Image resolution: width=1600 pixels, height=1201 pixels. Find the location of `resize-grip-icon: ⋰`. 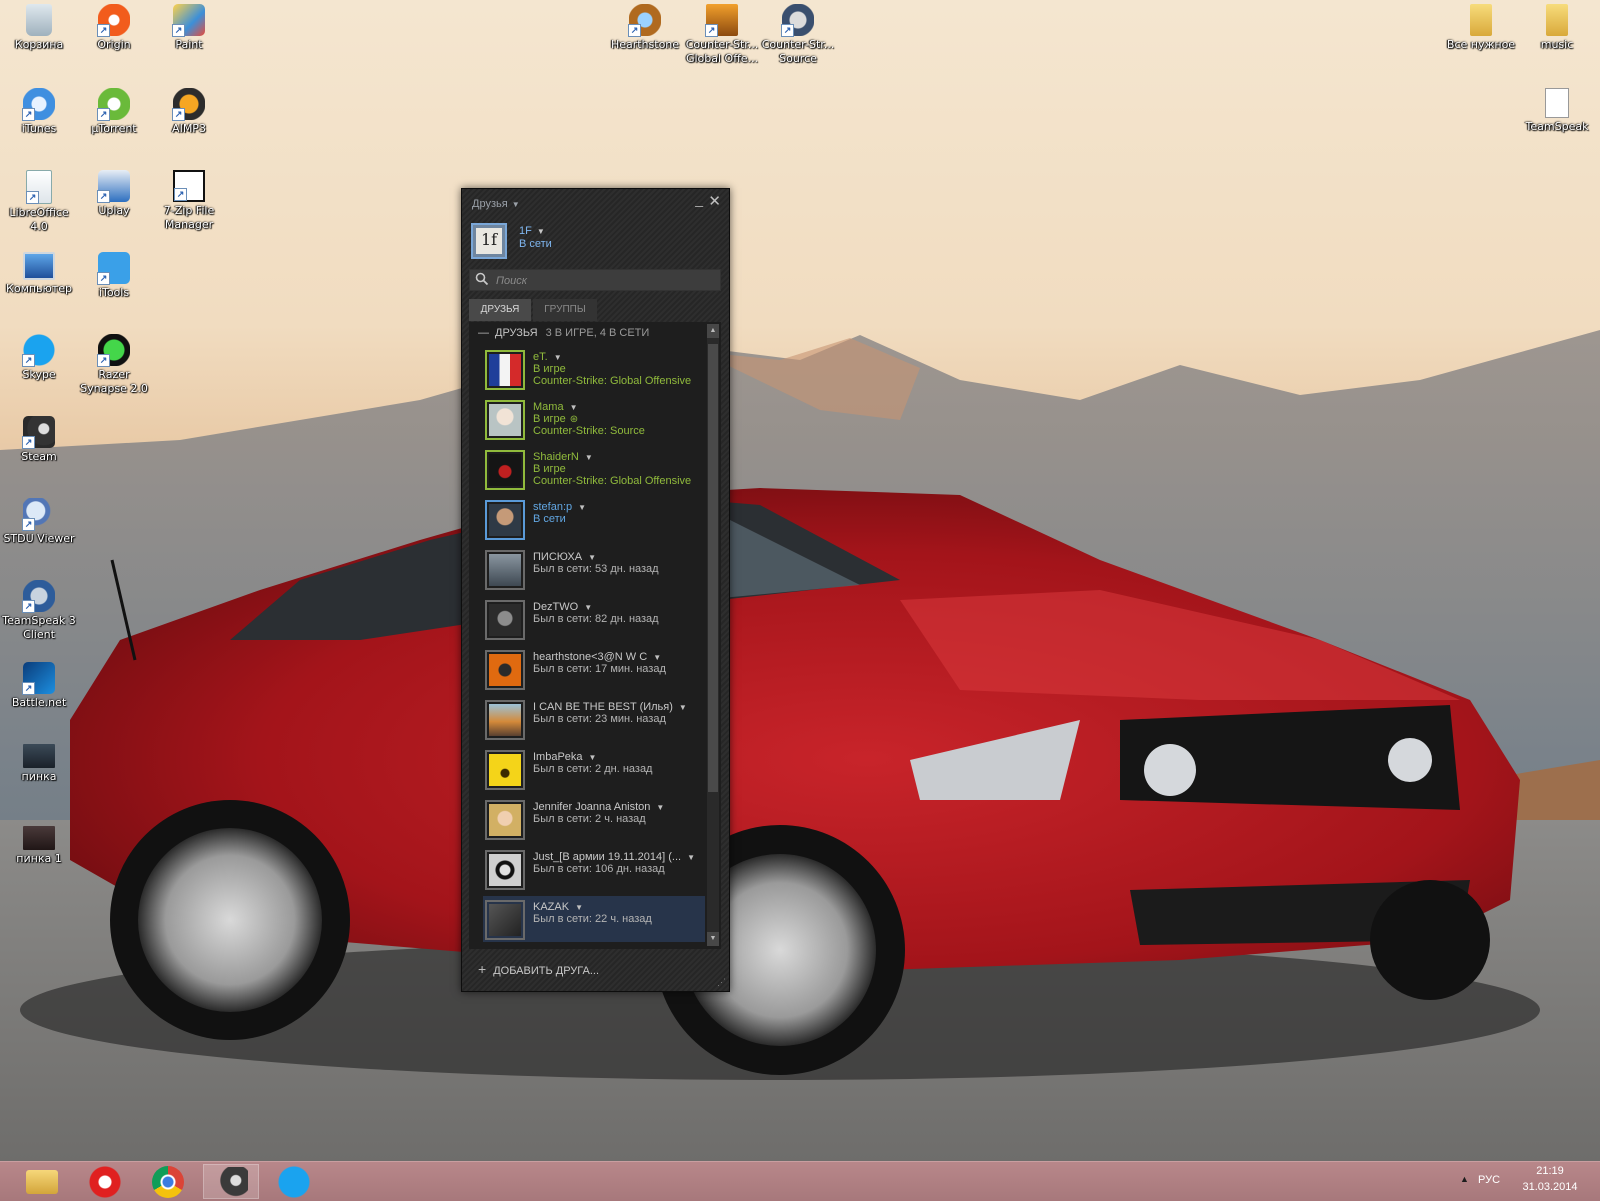

resize-grip-icon: ⋰ is located at coordinates (721, 982).